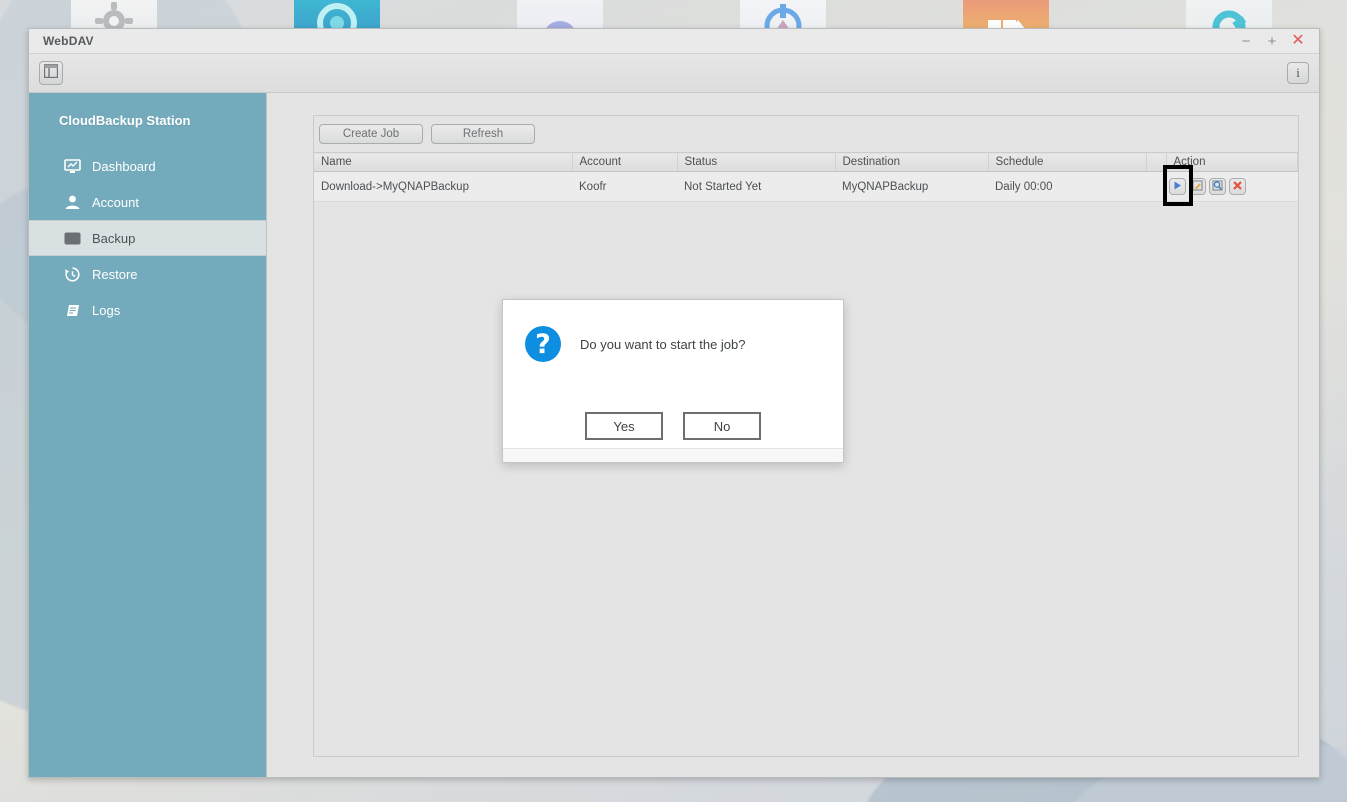  What do you see at coordinates (722, 426) in the screenshot?
I see `dialog-no-button: No` at bounding box center [722, 426].